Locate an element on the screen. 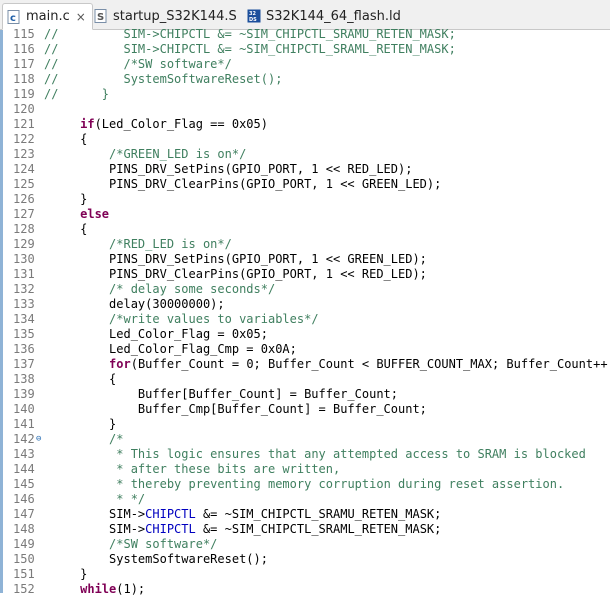 This screenshot has height=597, width=610. code-text: delay(30000000); is located at coordinates (134, 304).